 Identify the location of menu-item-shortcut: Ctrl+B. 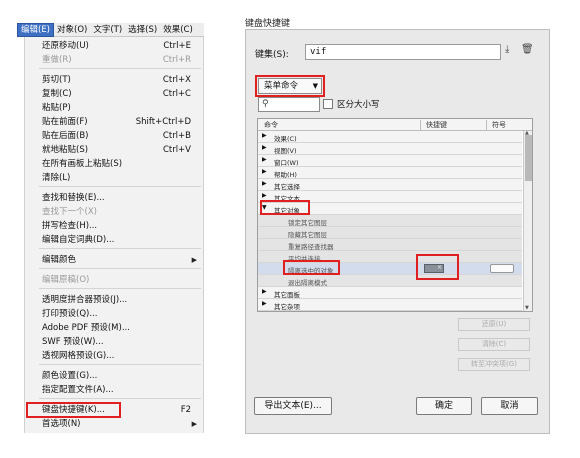
(176, 136).